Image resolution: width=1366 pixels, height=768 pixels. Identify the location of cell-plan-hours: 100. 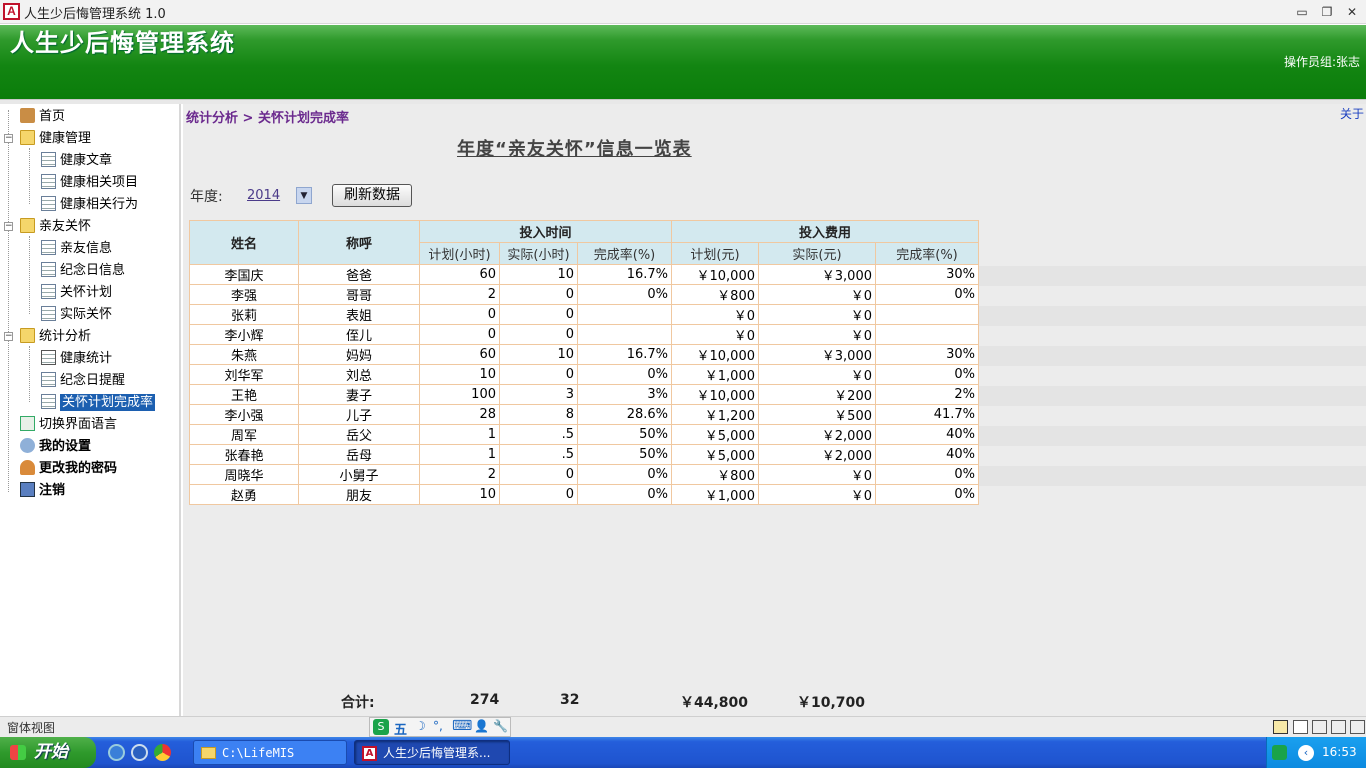
(459, 394).